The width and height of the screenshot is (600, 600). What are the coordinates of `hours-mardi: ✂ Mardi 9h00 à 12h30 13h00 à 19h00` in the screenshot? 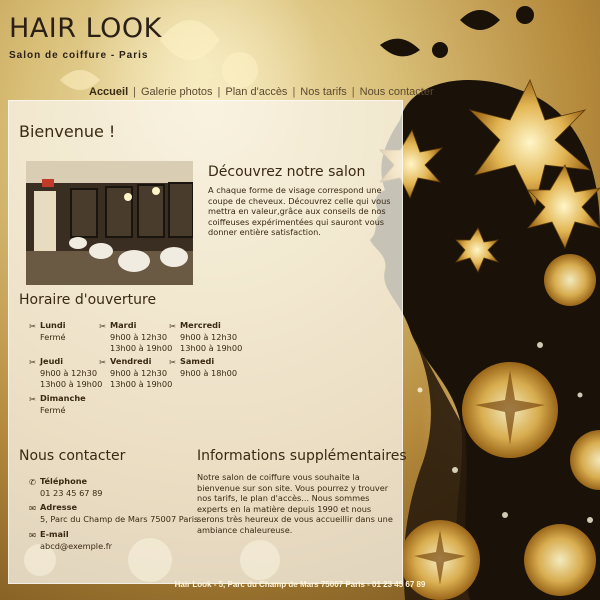 It's located at (136, 336).